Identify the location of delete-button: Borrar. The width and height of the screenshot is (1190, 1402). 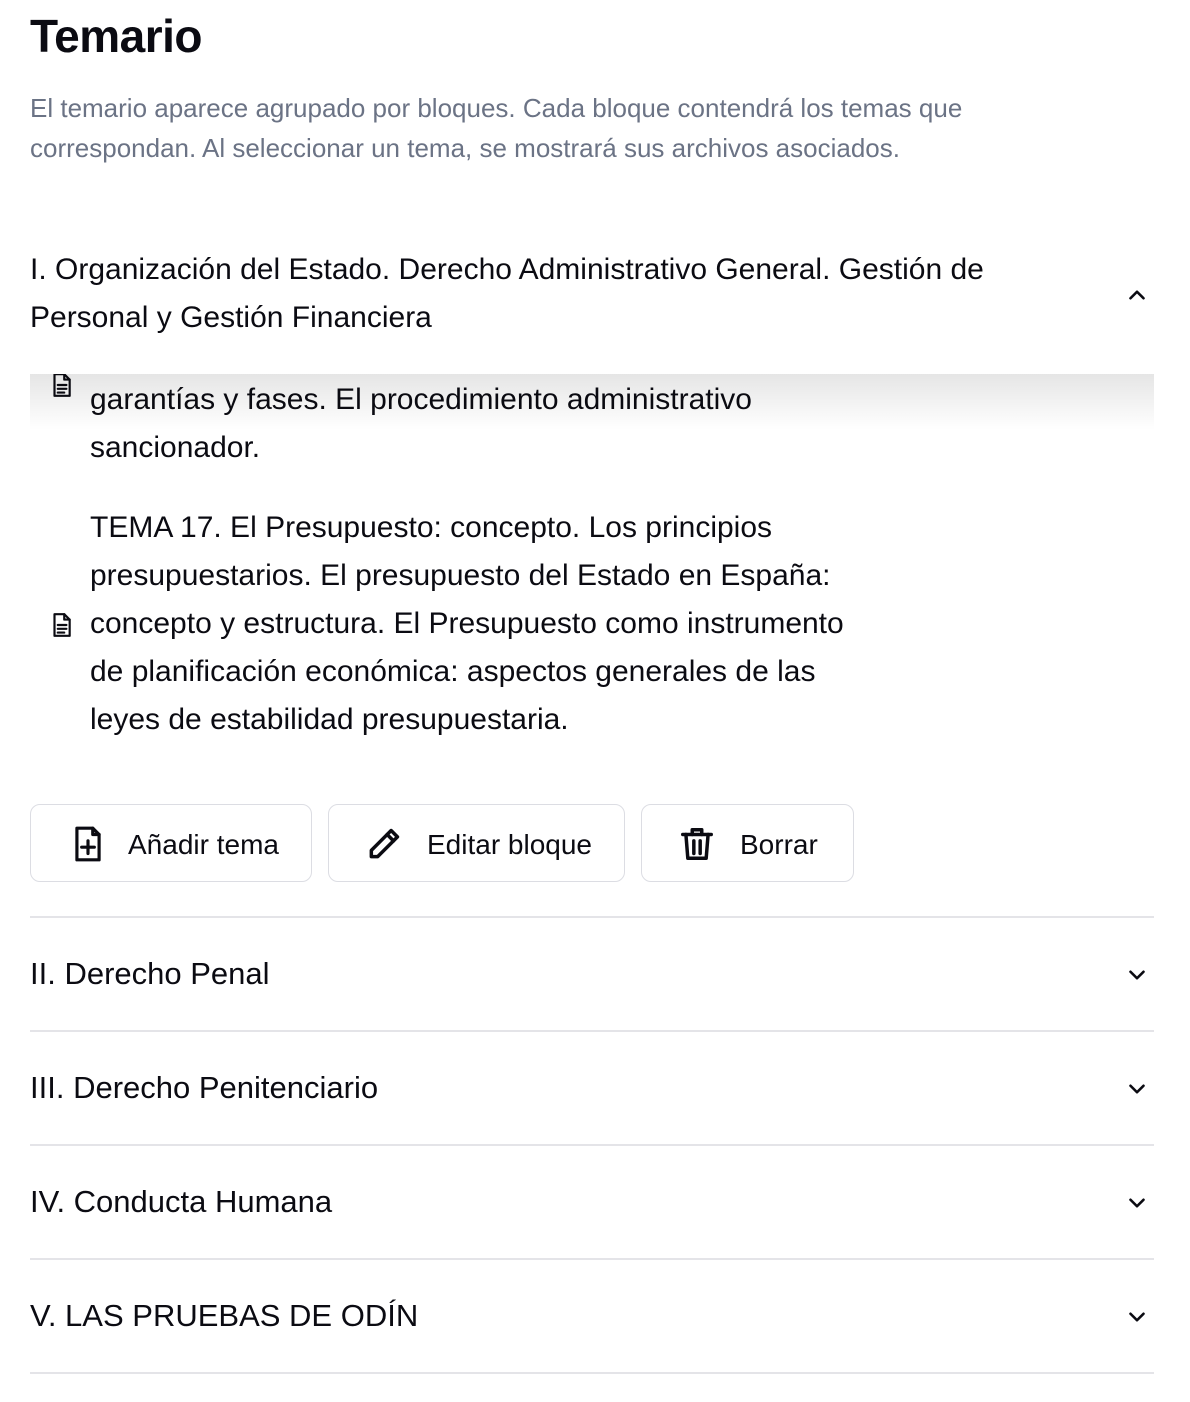
(747, 843).